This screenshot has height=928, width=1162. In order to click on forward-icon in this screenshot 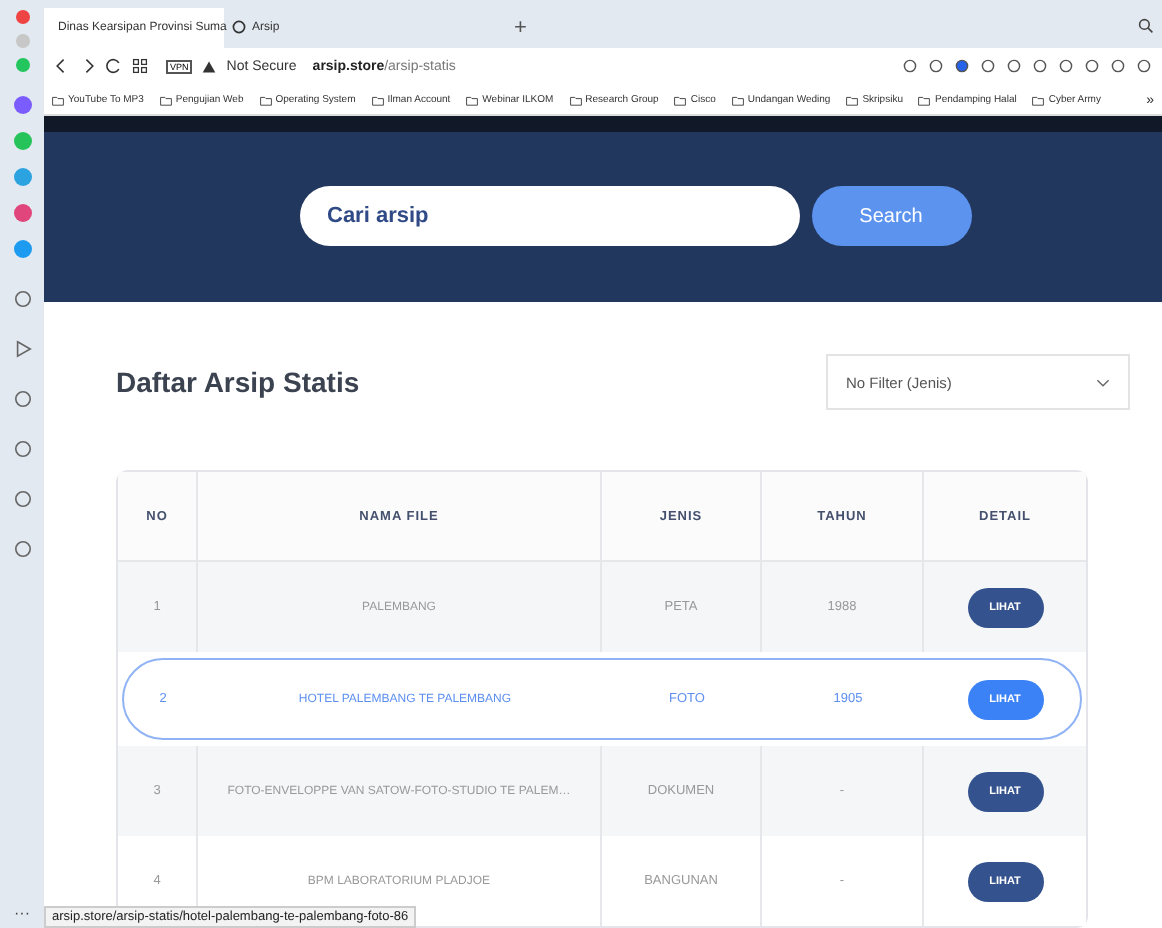, I will do `click(88, 66)`.